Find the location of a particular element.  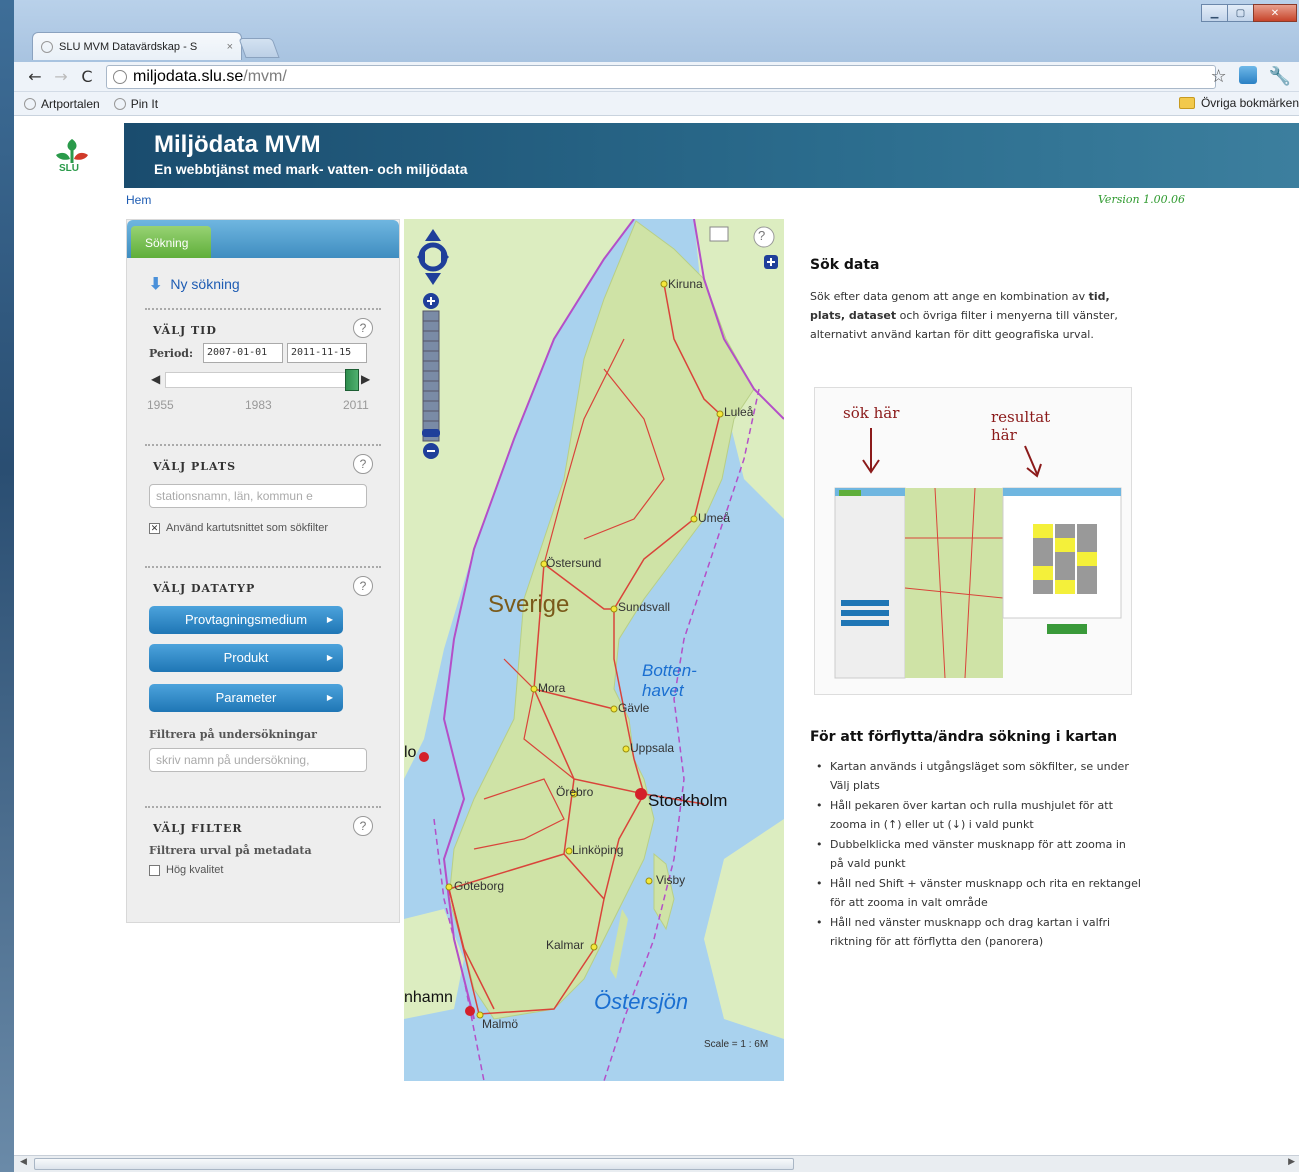

bookmark-star-icon: ☆ is located at coordinates (1218, 76).